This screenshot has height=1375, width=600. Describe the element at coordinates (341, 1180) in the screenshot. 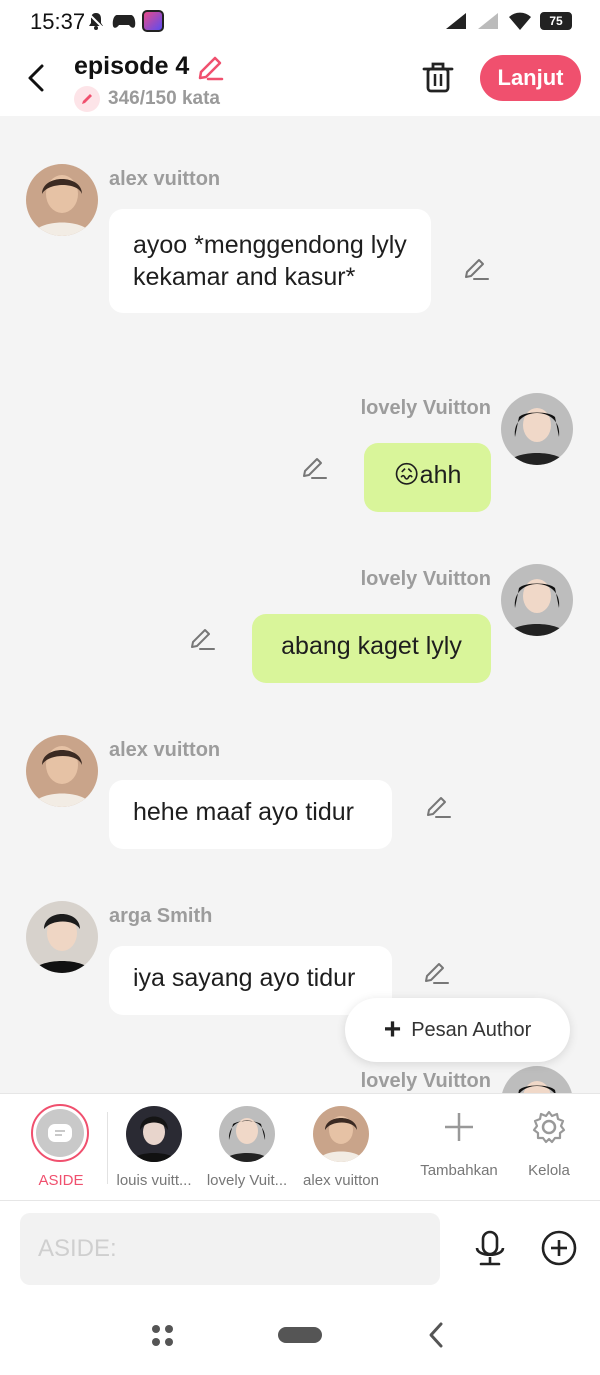

I see `character-label: alex vuitton` at that location.